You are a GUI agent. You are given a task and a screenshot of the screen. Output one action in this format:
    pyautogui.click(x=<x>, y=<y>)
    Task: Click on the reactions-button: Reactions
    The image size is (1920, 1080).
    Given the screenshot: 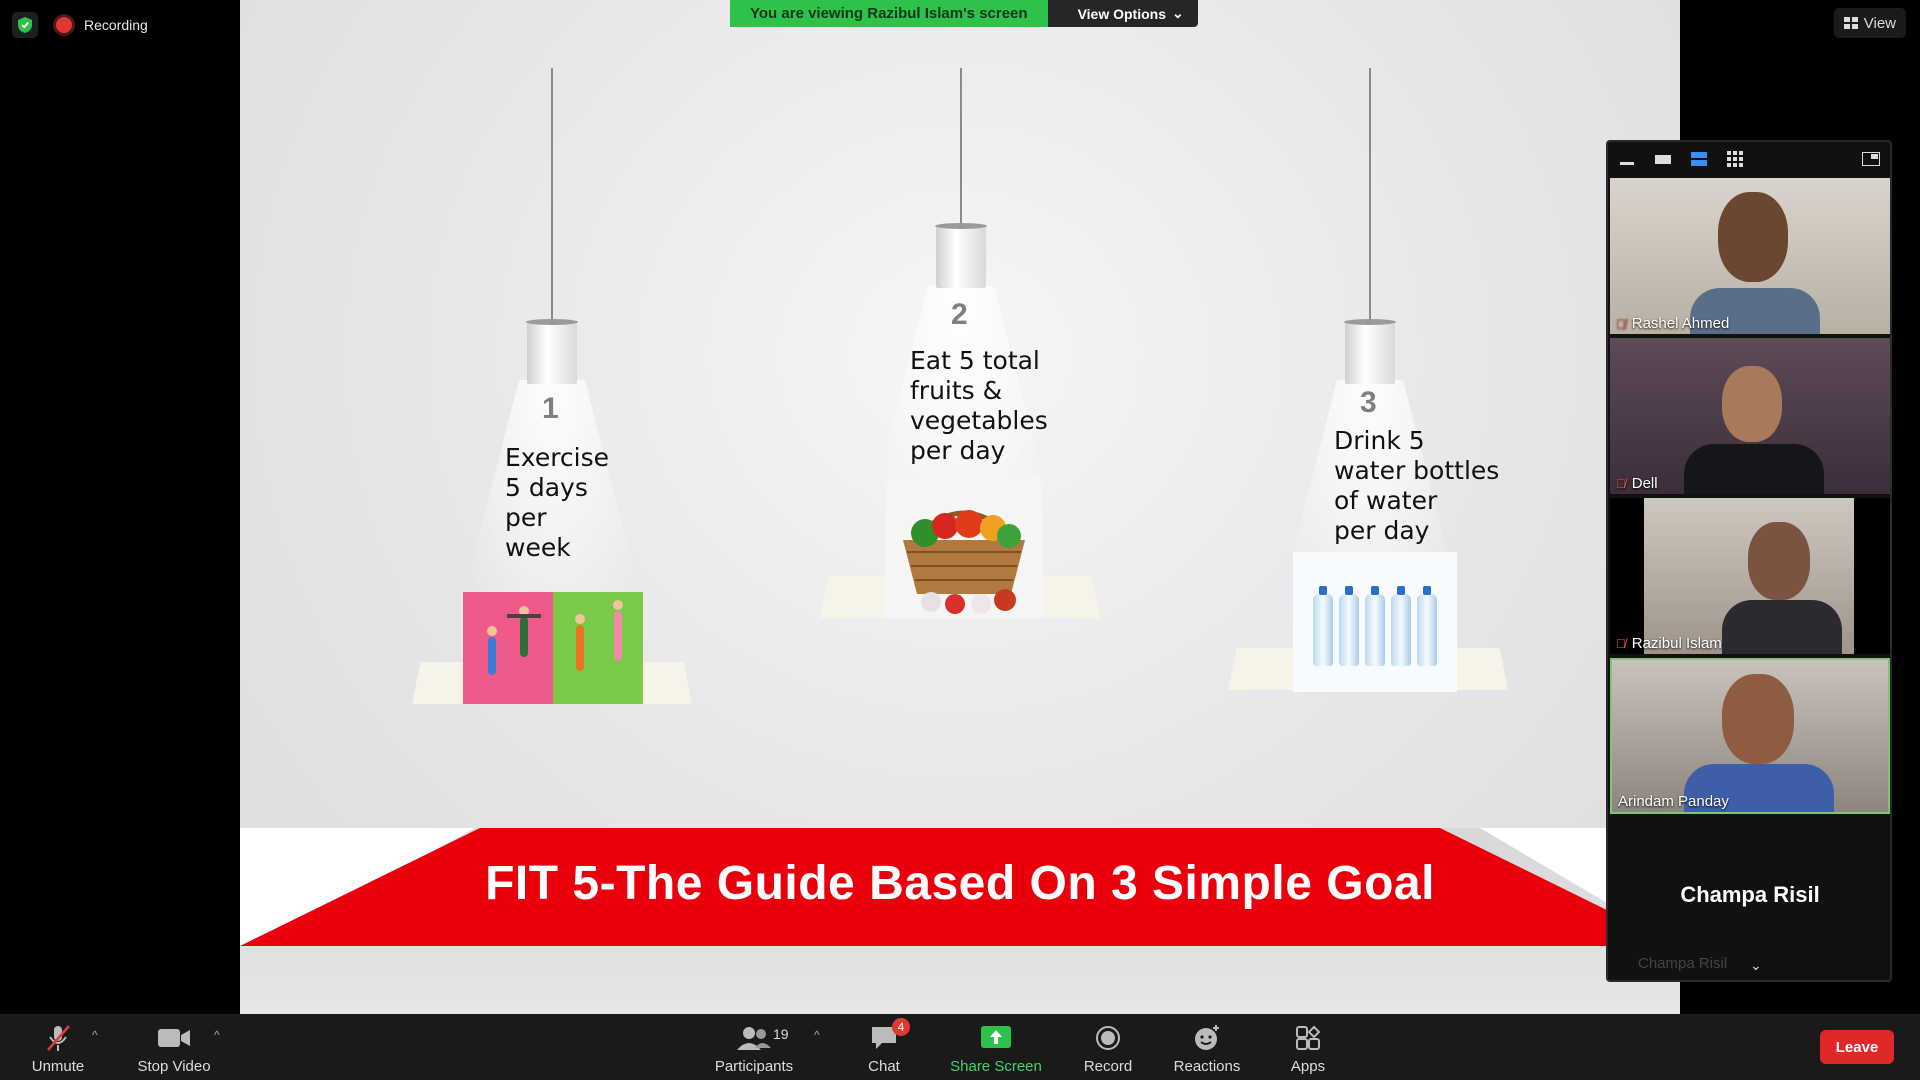 What is the action you would take?
    pyautogui.click(x=1207, y=1047)
    